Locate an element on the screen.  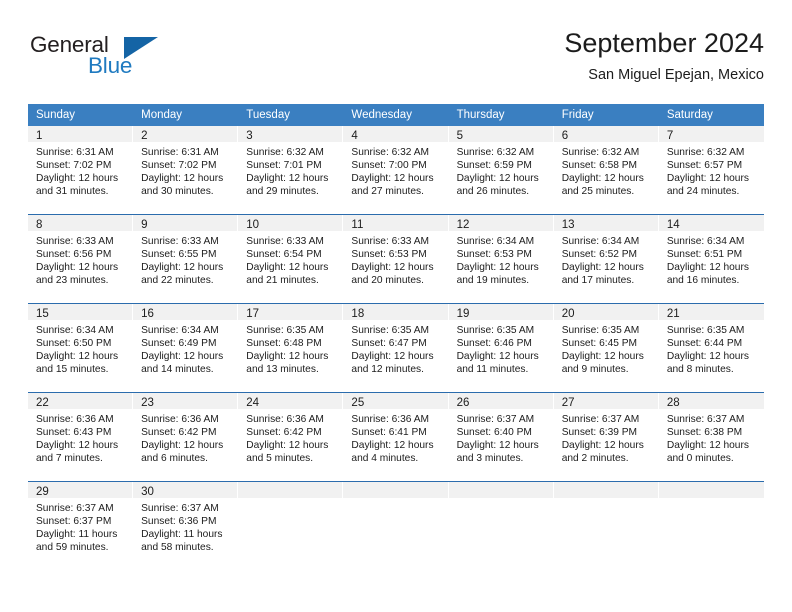
day-number-bar: 15 is located at coordinates (80, 312).